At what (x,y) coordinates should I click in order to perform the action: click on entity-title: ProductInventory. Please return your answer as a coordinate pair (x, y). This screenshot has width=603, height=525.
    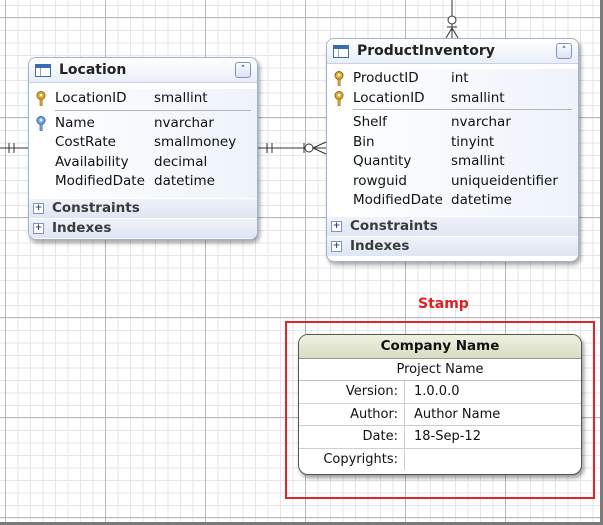
    Looking at the image, I should click on (426, 51).